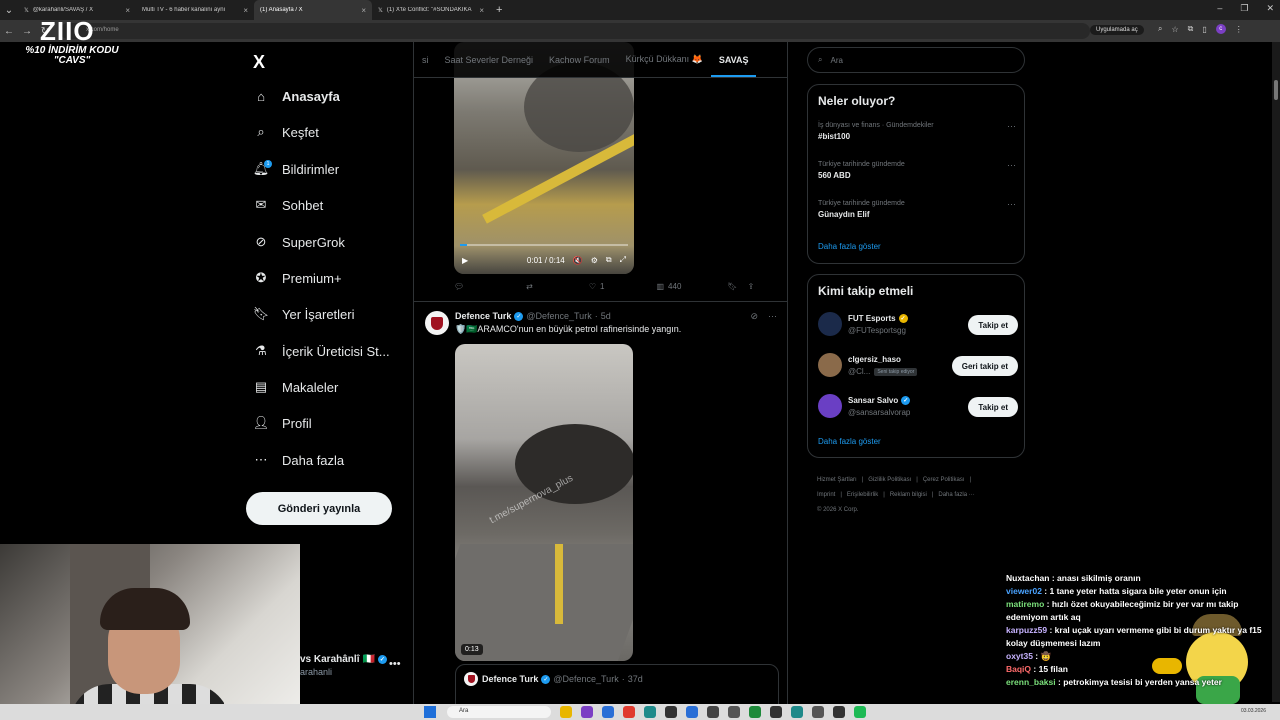  I want to click on footer-link: Erişilebilirlik, so click(862, 495).